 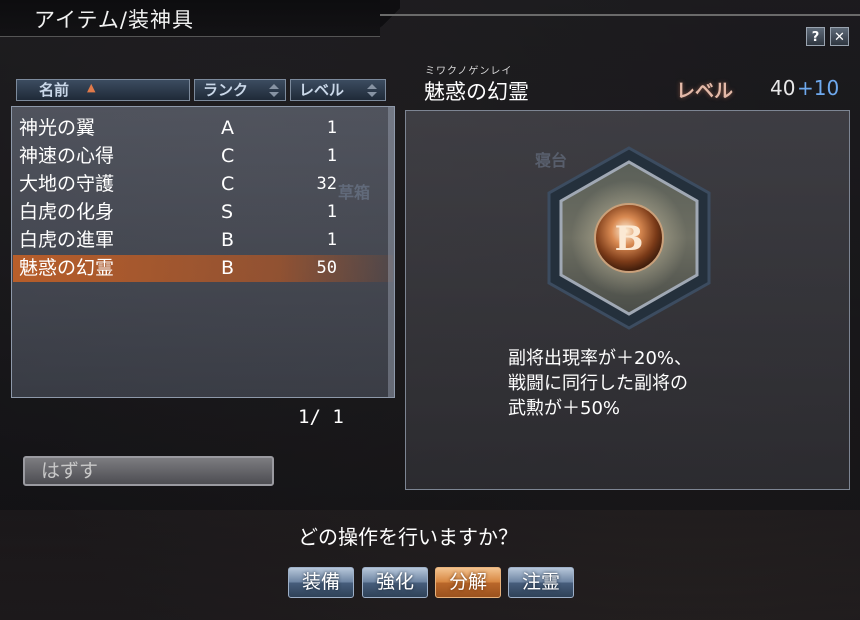 What do you see at coordinates (322, 90) in the screenshot?
I see `column-header-level-label: レベル` at bounding box center [322, 90].